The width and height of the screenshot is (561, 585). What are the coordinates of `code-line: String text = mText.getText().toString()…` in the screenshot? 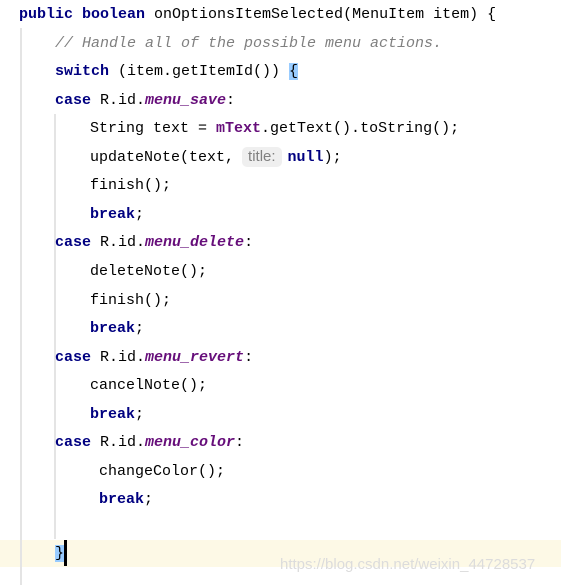 It's located at (274, 129).